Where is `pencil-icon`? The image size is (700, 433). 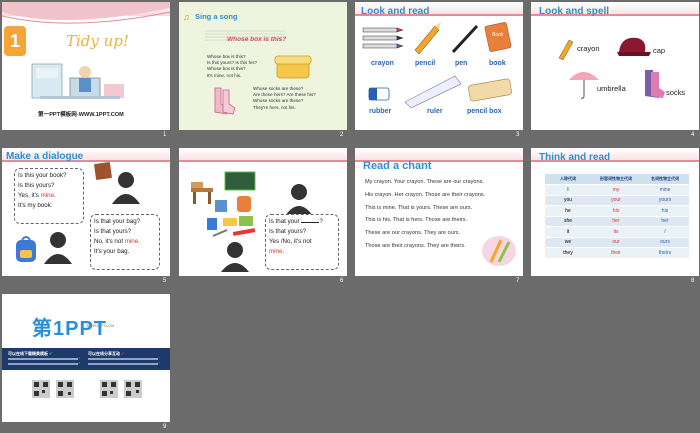 pencil-icon is located at coordinates (427, 38).